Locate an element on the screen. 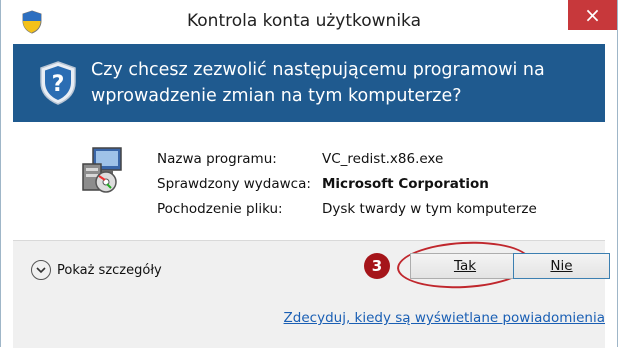 This screenshot has width=618, height=348. publisher-value: Microsoft Corporation is located at coordinates (405, 184).